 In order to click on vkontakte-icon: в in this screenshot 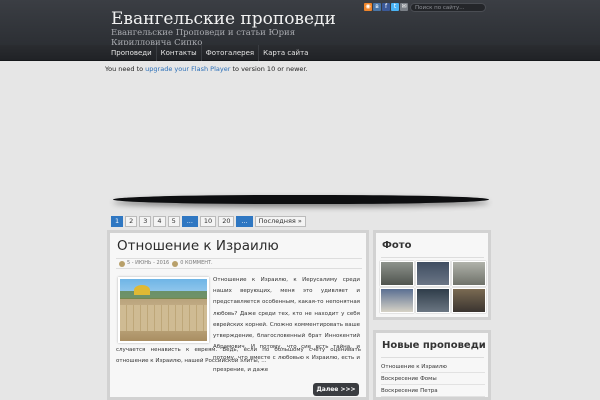, I will do `click(377, 7)`.